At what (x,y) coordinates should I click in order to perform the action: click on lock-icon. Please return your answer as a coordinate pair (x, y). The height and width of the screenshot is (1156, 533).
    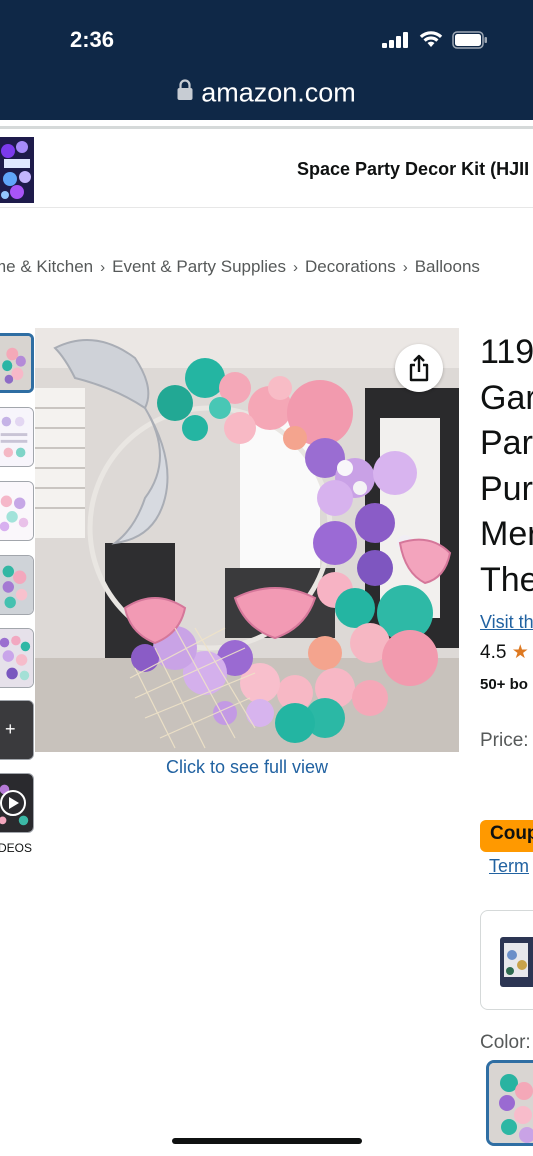
    Looking at the image, I should click on (185, 90).